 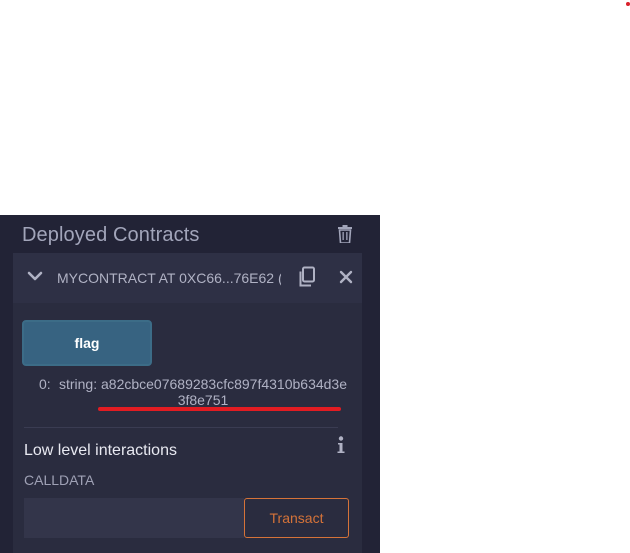 What do you see at coordinates (181, 427) in the screenshot?
I see `section-divider` at bounding box center [181, 427].